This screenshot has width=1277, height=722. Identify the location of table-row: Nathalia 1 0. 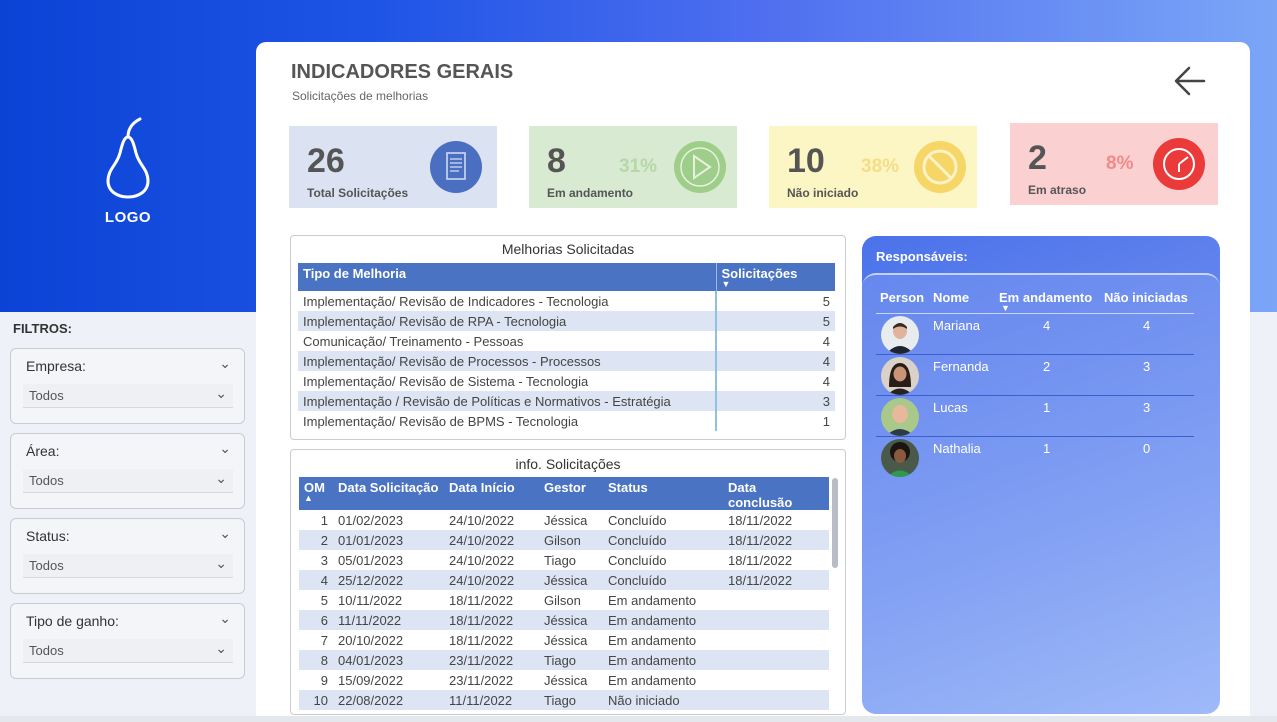
(1035, 457).